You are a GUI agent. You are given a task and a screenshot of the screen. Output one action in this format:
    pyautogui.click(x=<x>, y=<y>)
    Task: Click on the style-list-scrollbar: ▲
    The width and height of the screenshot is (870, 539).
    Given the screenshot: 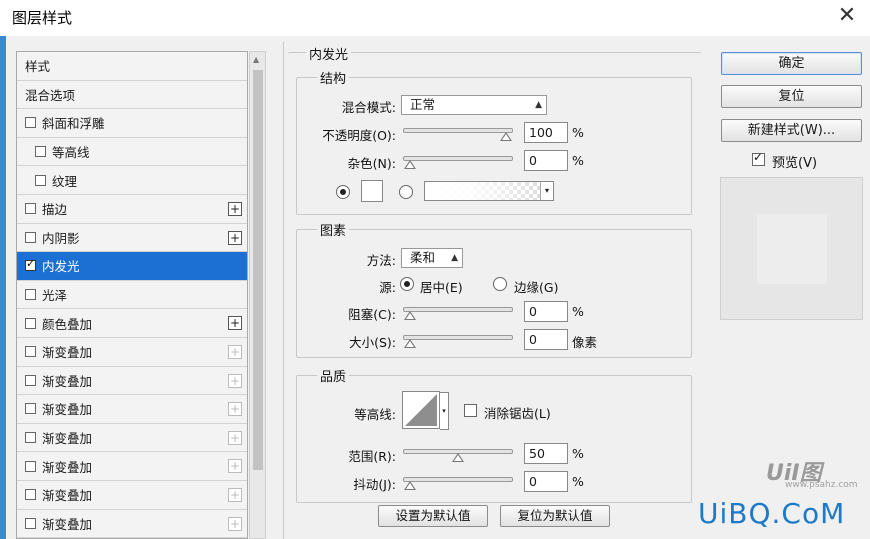 What is the action you would take?
    pyautogui.click(x=257, y=295)
    